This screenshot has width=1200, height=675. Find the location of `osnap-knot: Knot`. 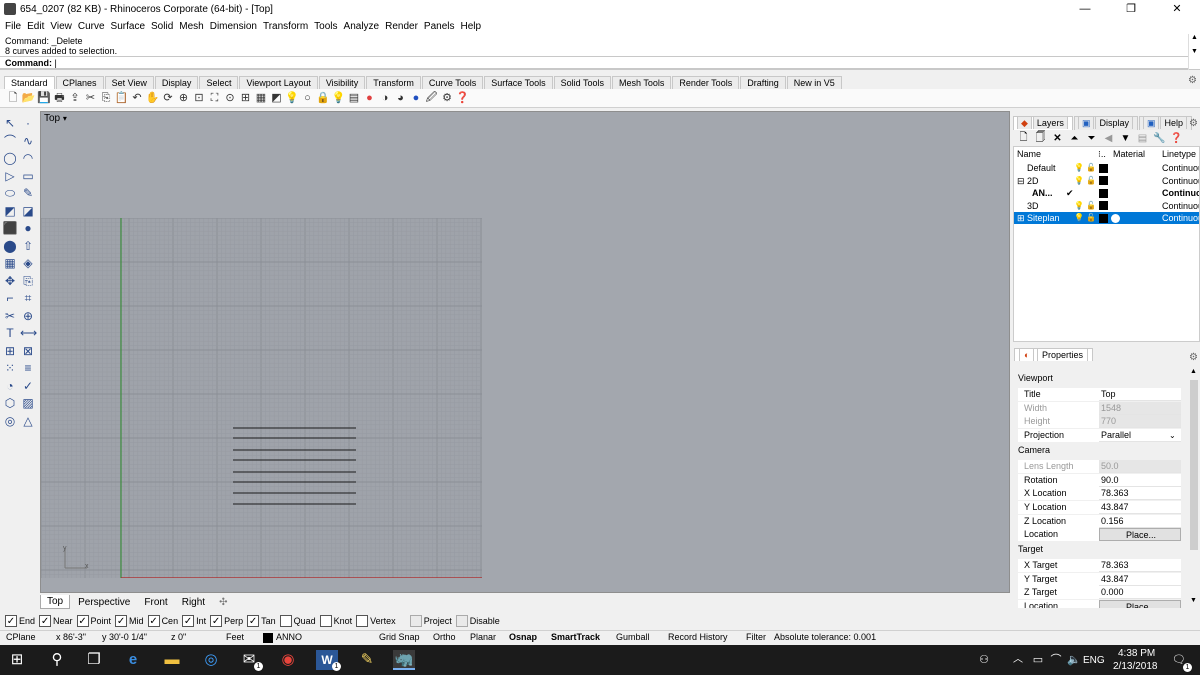

osnap-knot: Knot is located at coordinates (335, 621).